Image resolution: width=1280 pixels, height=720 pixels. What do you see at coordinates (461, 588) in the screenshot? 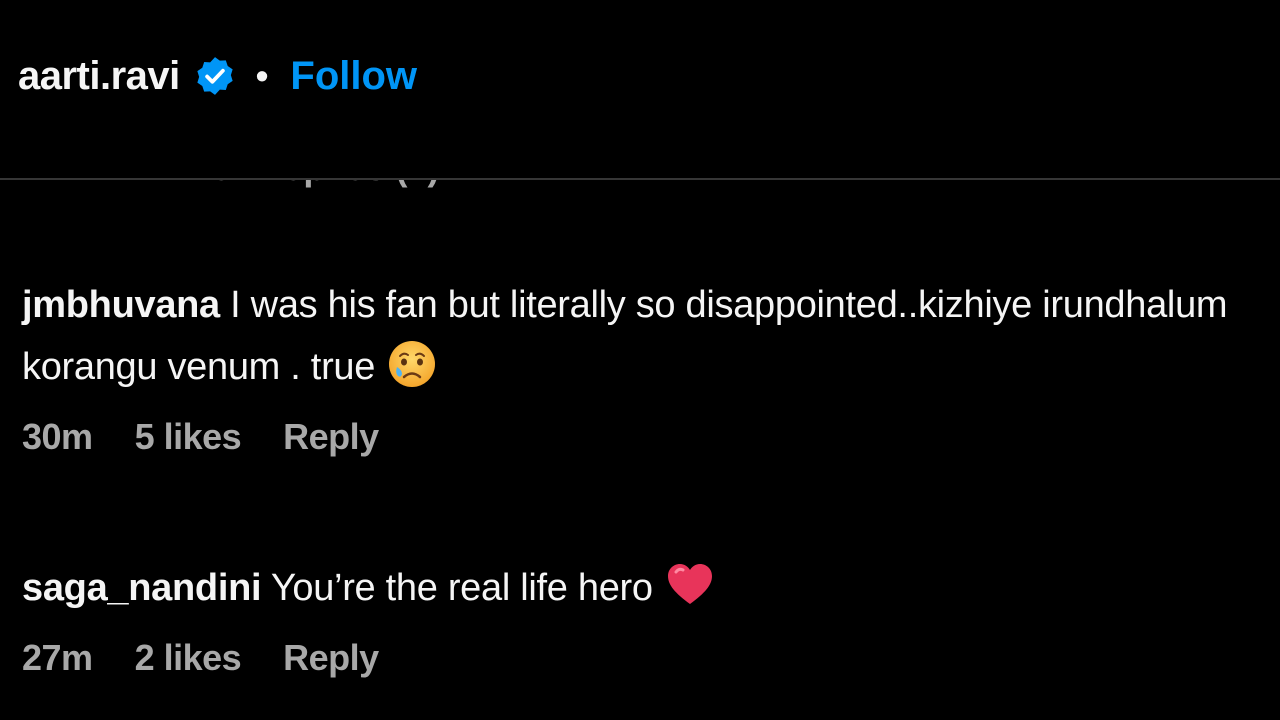
I see `comment-text: You’re the real life hero` at bounding box center [461, 588].